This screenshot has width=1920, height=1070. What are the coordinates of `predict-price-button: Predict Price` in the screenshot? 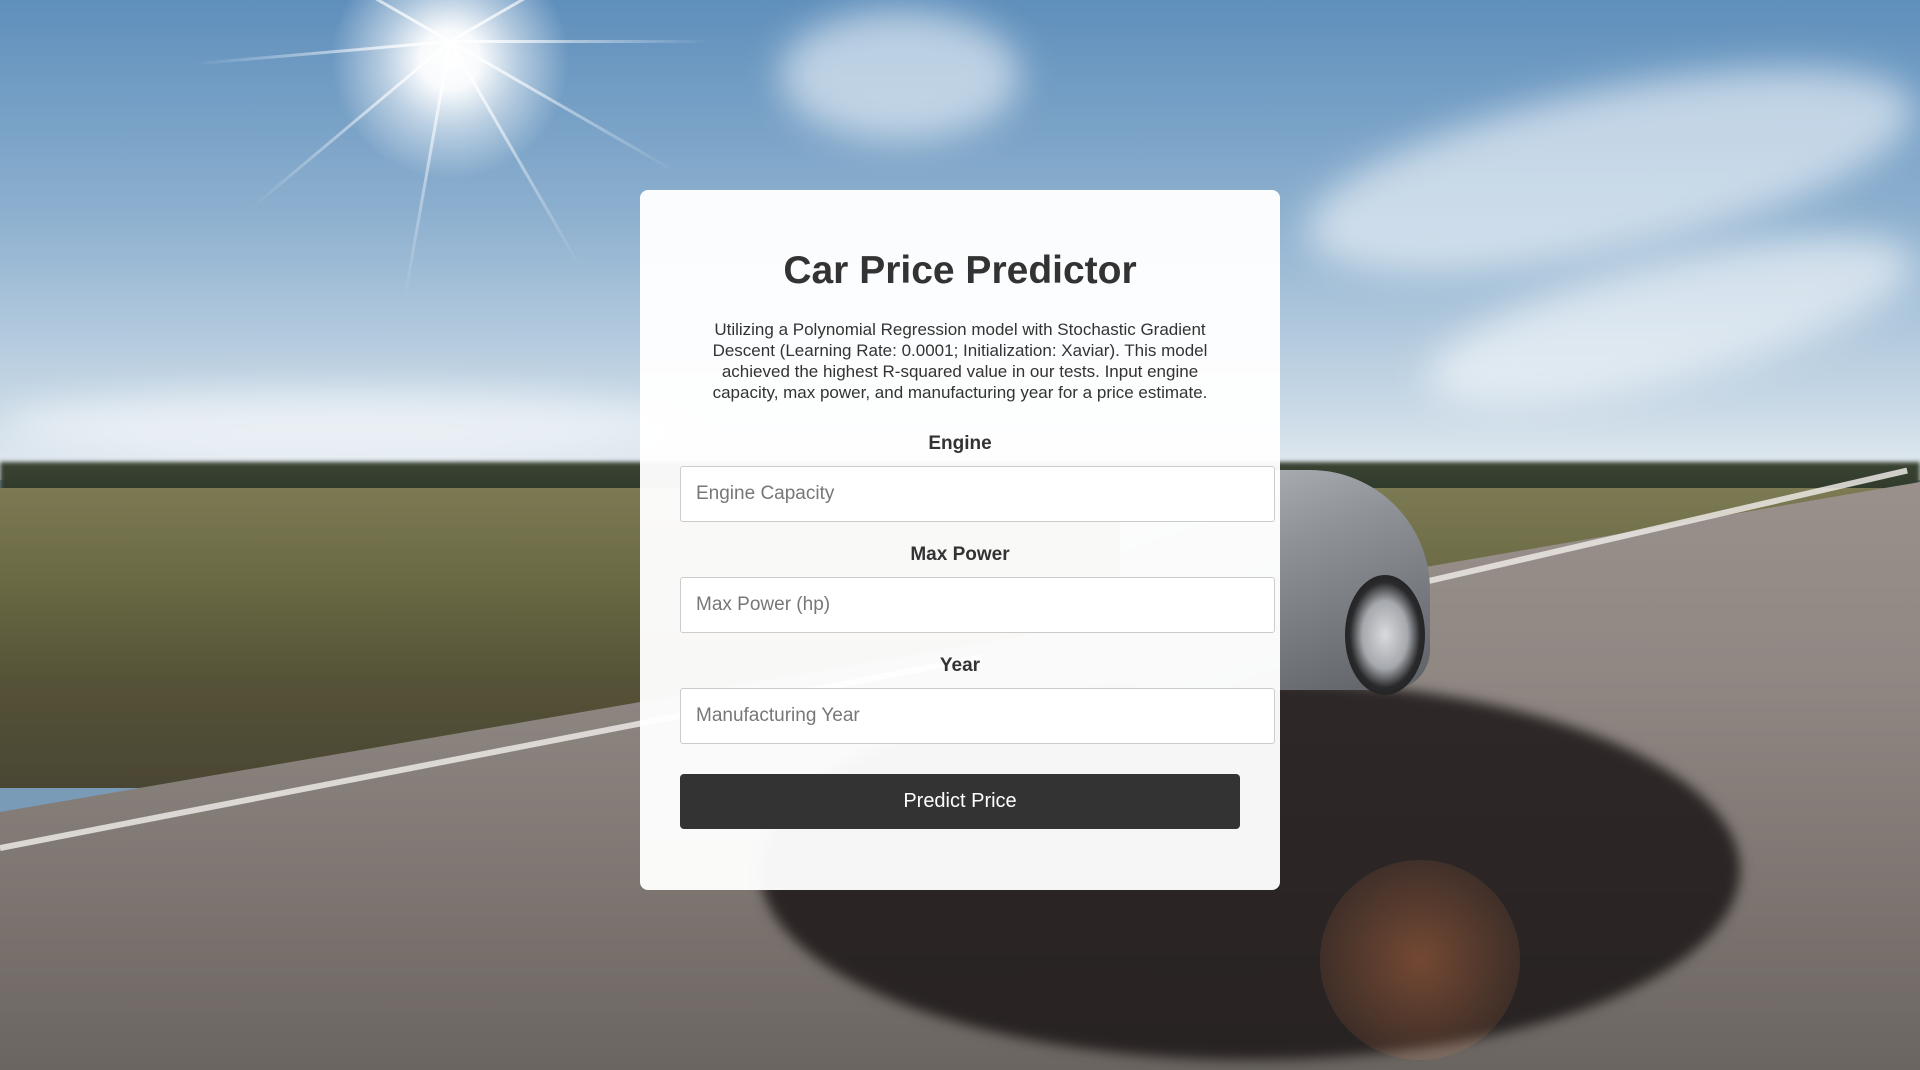 It's located at (960, 801).